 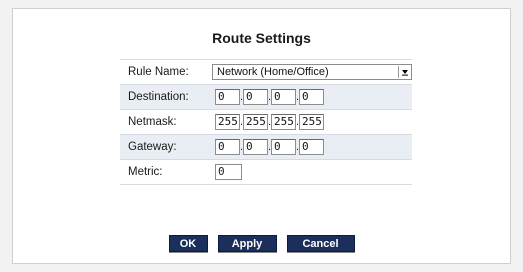 What do you see at coordinates (227, 147) in the screenshot?
I see `gateway-octet-1: 0` at bounding box center [227, 147].